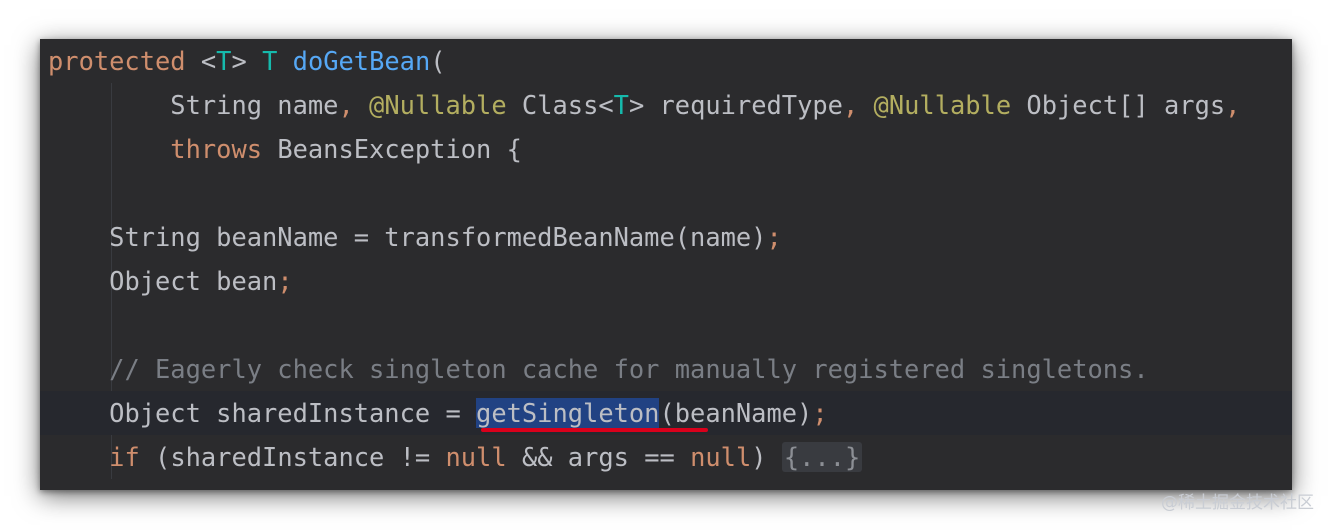 This screenshot has height=530, width=1332. What do you see at coordinates (239, 61) in the screenshot?
I see `angle-close: >` at bounding box center [239, 61].